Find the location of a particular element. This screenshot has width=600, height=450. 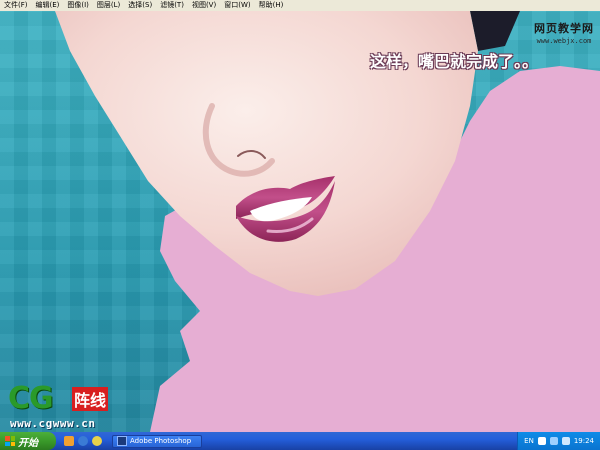

menu-select: 选择(S) is located at coordinates (140, 5).